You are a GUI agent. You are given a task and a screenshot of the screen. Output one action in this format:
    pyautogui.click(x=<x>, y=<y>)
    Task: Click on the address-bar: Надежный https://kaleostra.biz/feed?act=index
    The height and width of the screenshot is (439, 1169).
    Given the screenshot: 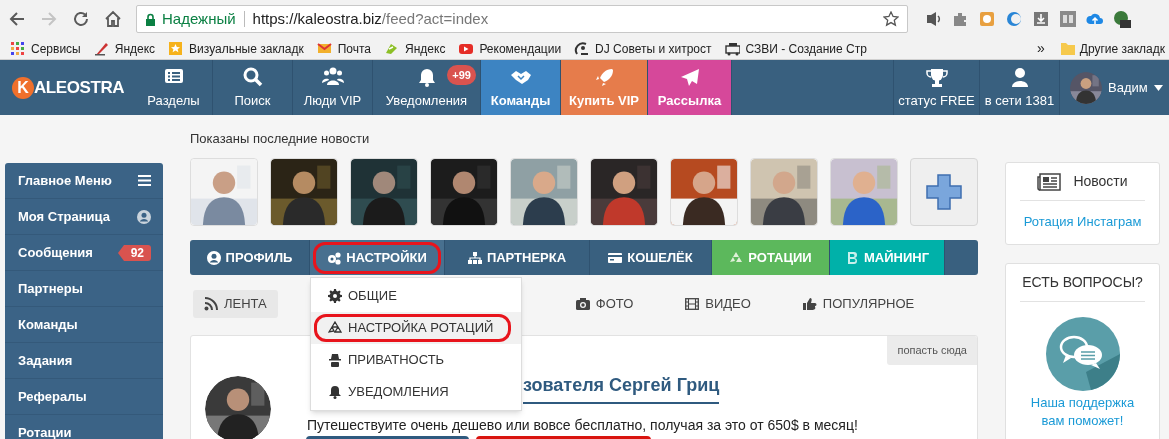 What is the action you would take?
    pyautogui.click(x=522, y=19)
    